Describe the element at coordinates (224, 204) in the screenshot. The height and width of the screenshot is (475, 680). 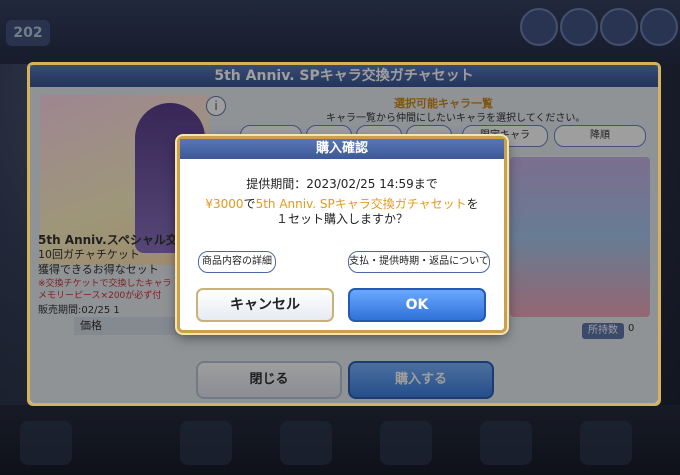
I see `confirm-price: ¥3000` at that location.